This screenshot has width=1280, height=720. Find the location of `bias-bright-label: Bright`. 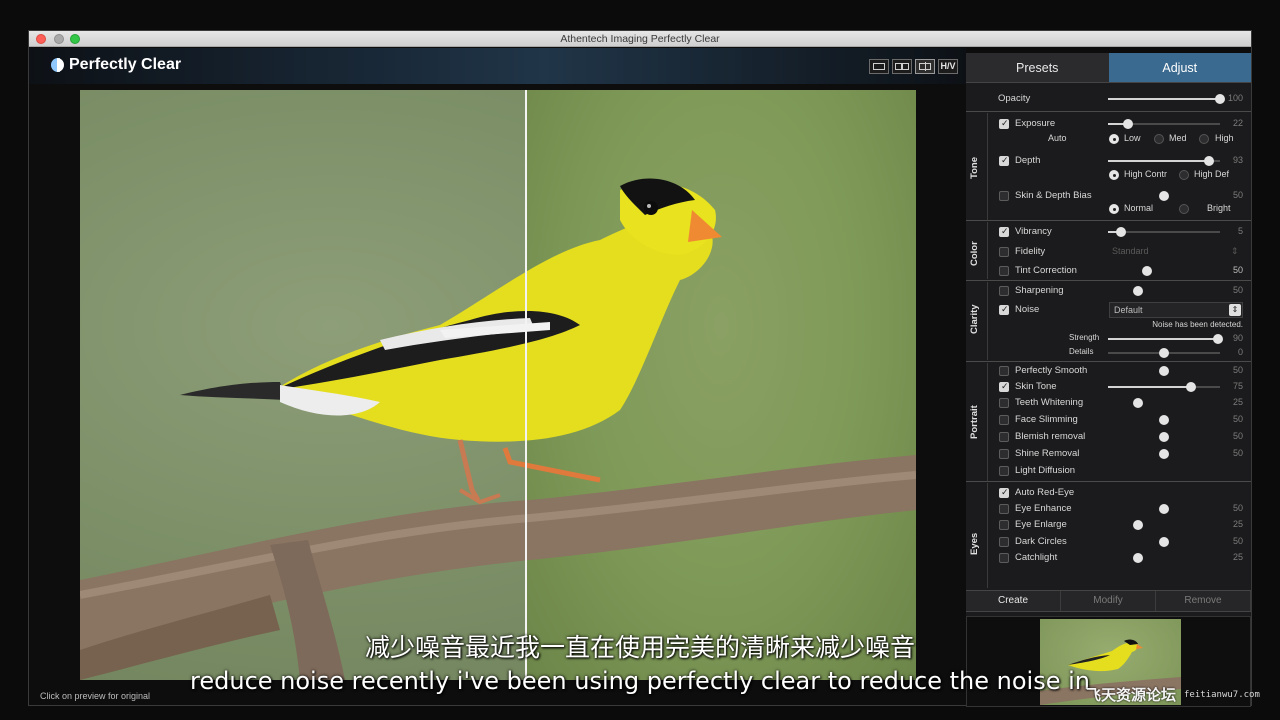

bias-bright-label: Bright is located at coordinates (1219, 208).